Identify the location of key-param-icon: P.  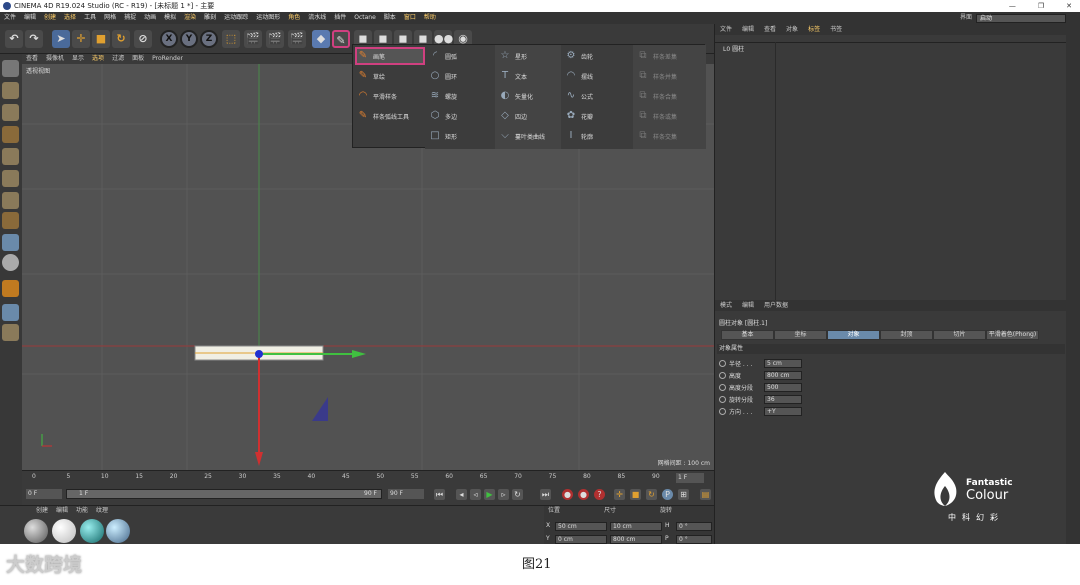
(667, 494).